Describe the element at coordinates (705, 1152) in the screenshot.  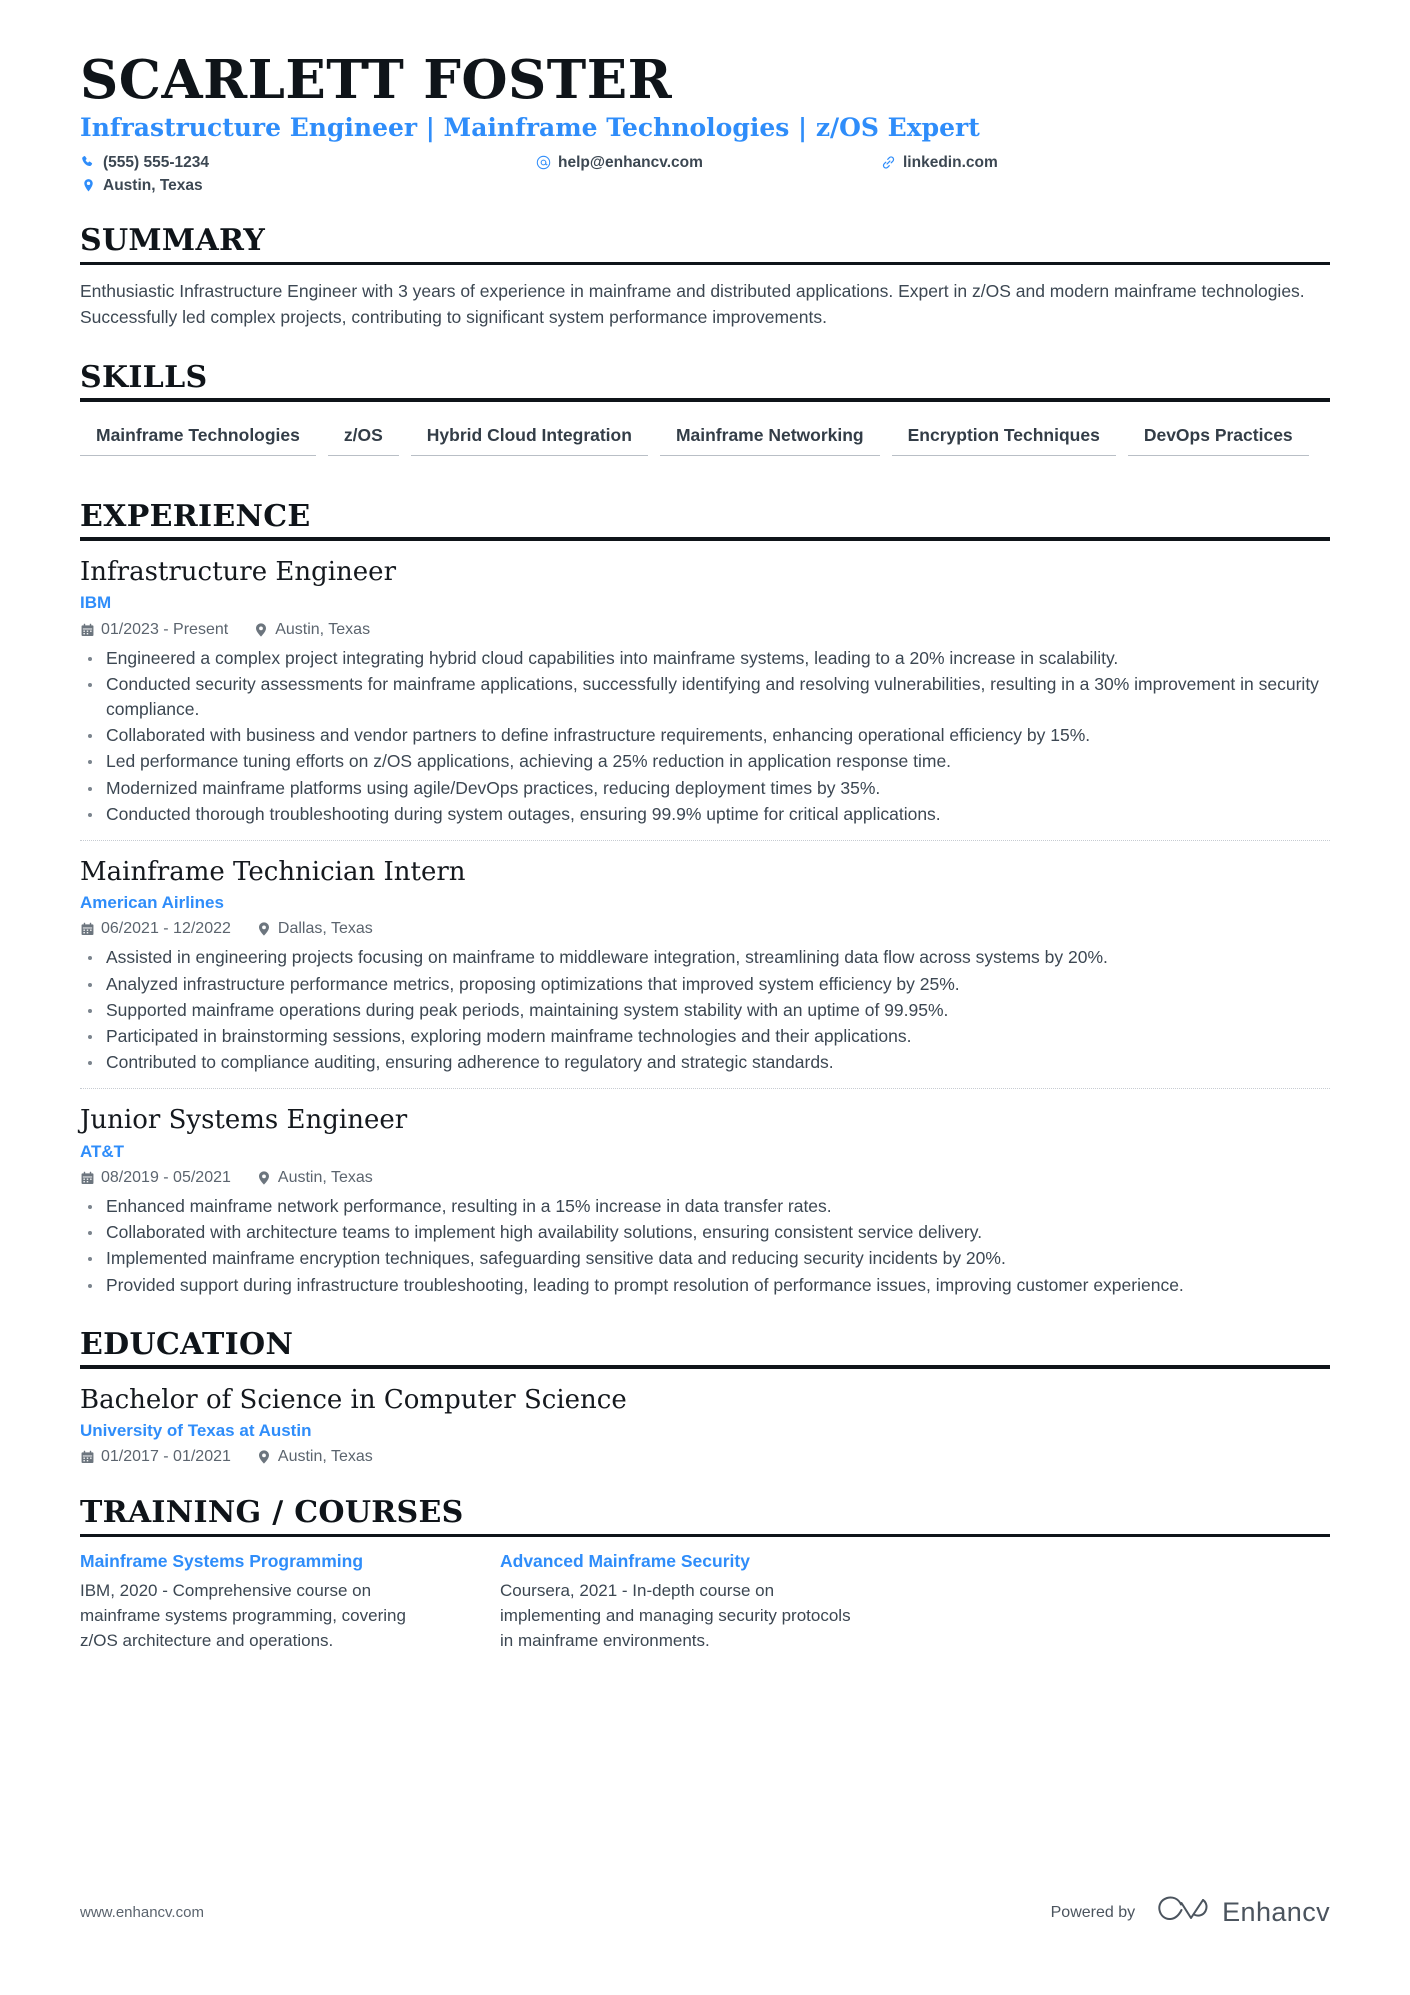
I see `experience-company: AT&T` at that location.